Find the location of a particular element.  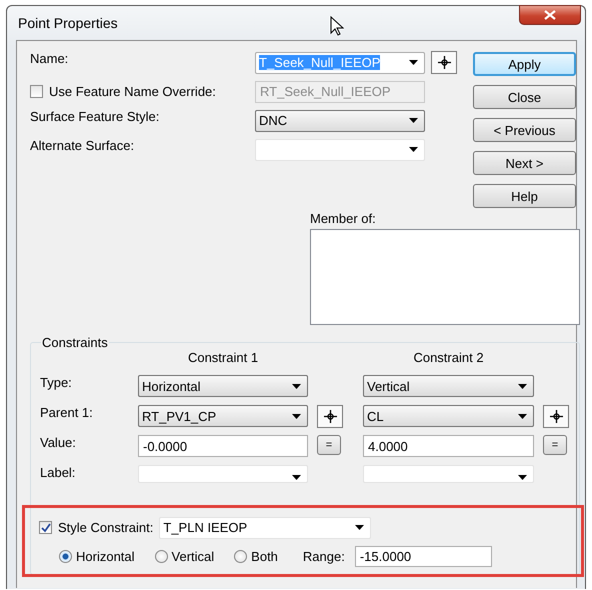

radio-label: Vertical is located at coordinates (193, 556).